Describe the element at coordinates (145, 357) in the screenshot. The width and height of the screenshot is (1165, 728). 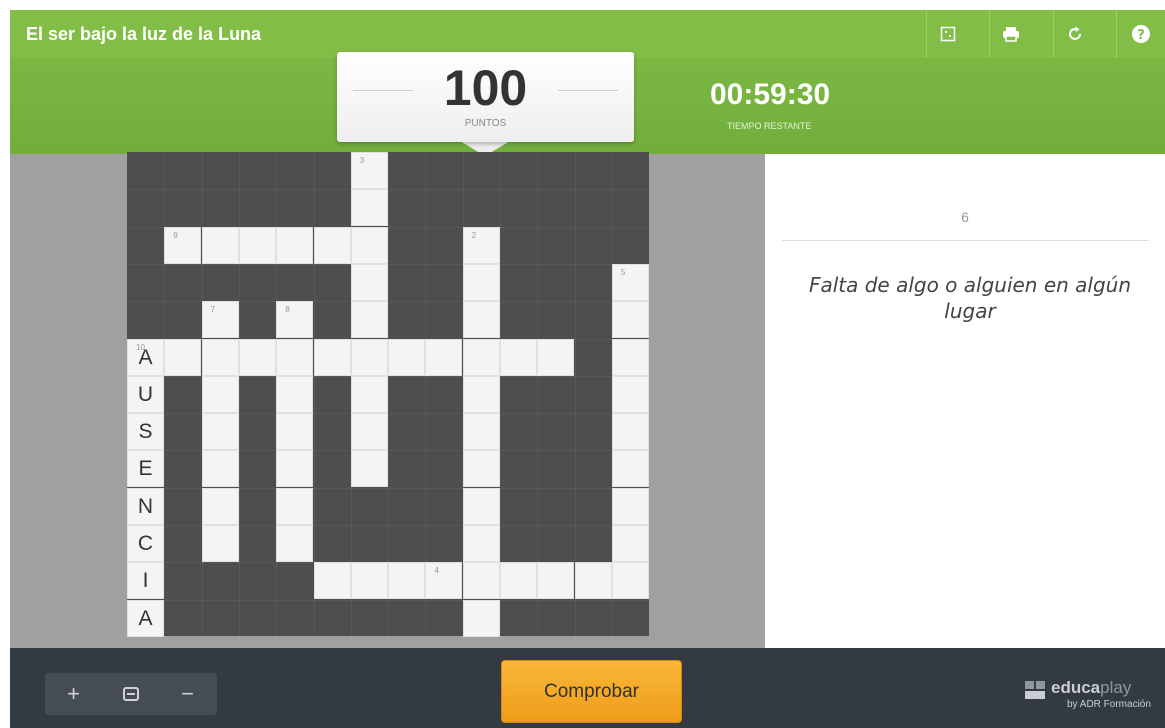
I see `crossword-cell: 10 A` at that location.